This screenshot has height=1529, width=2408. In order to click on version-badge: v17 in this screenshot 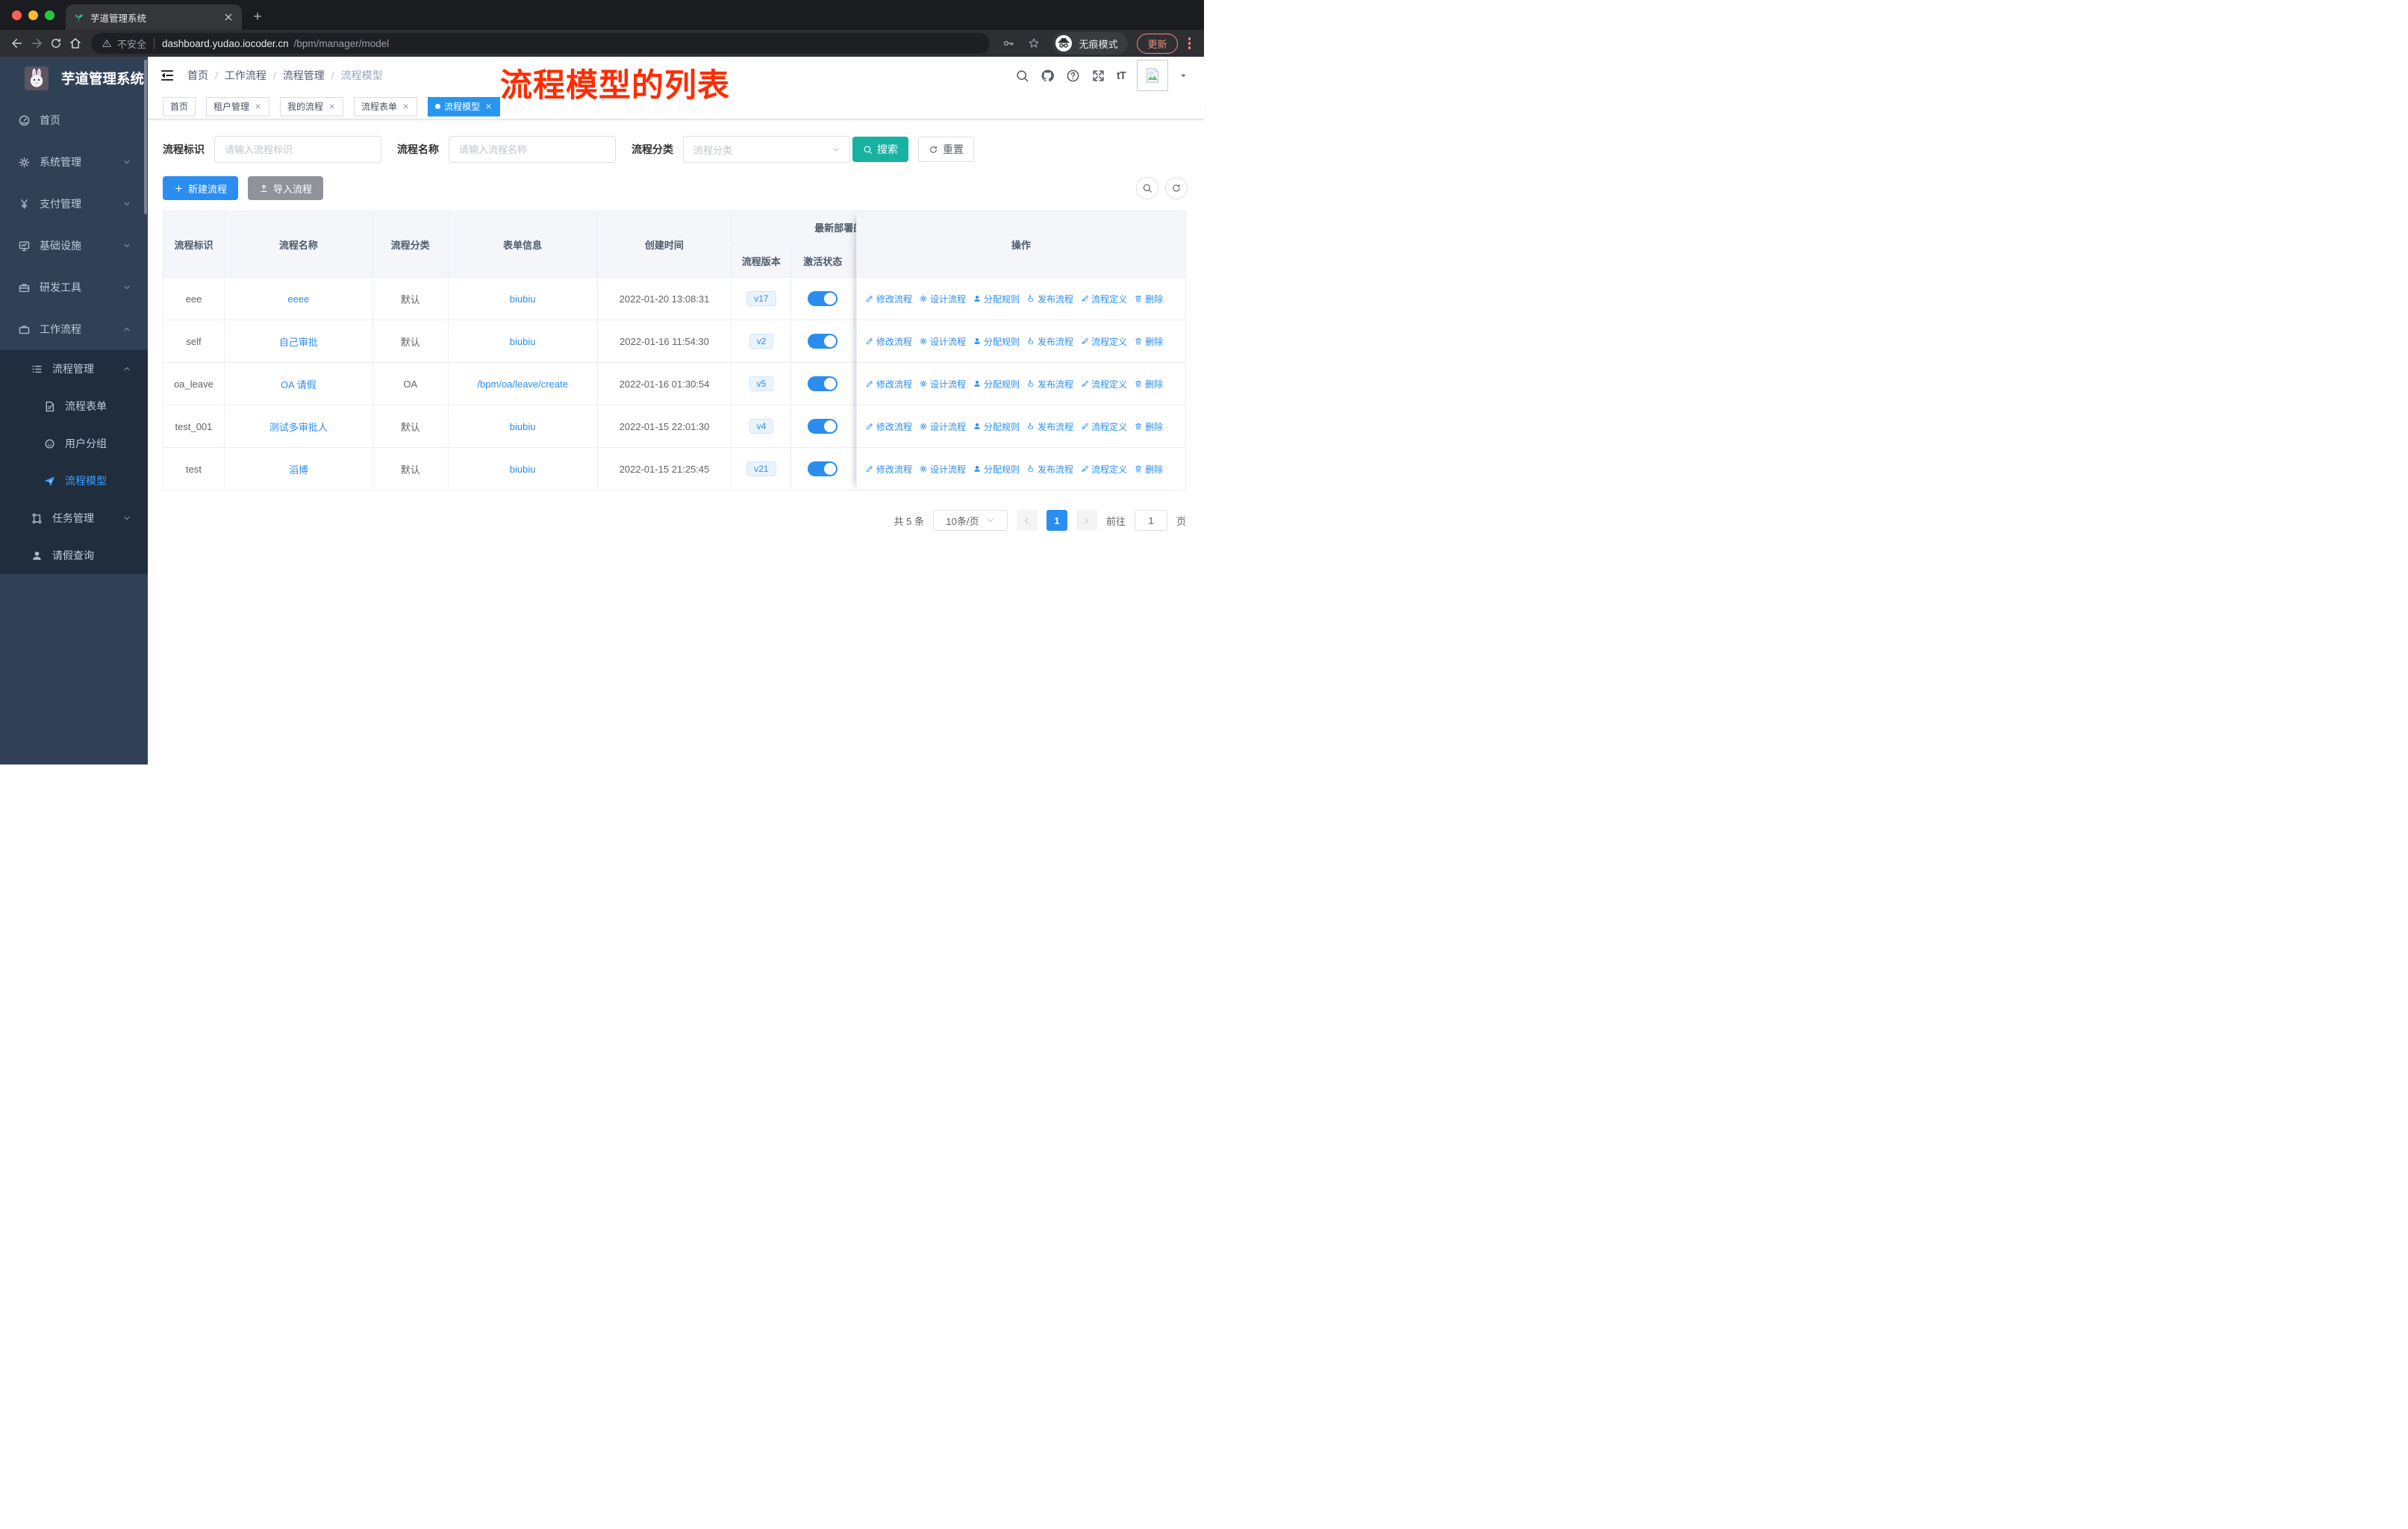, I will do `click(761, 299)`.